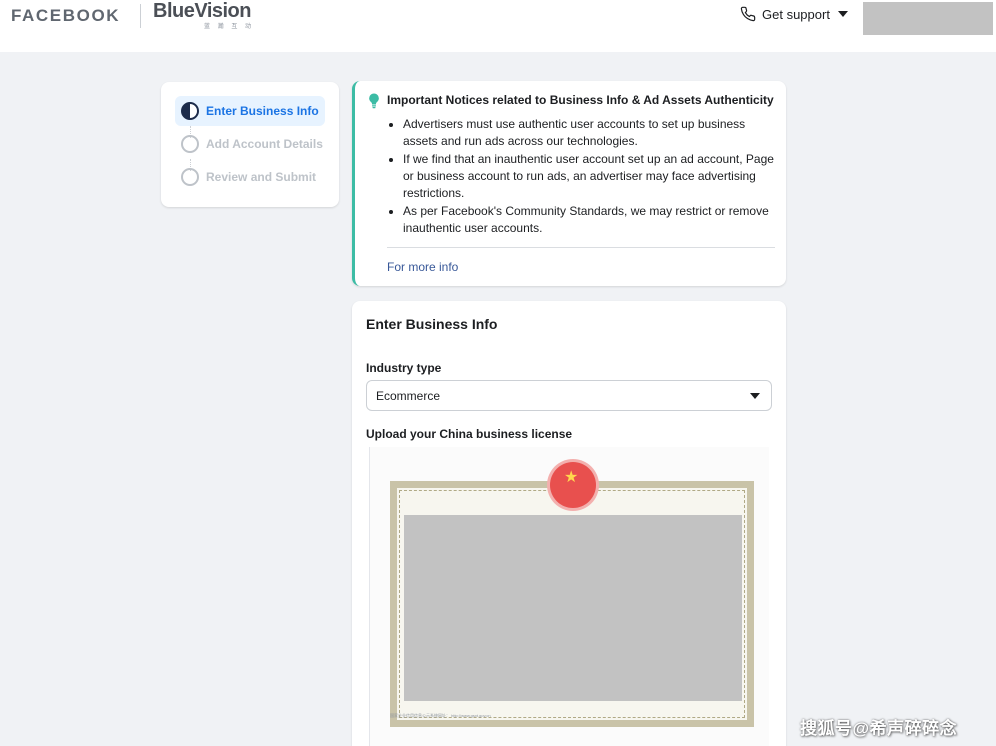 The height and width of the screenshot is (746, 996). I want to click on phone-icon, so click(748, 14).